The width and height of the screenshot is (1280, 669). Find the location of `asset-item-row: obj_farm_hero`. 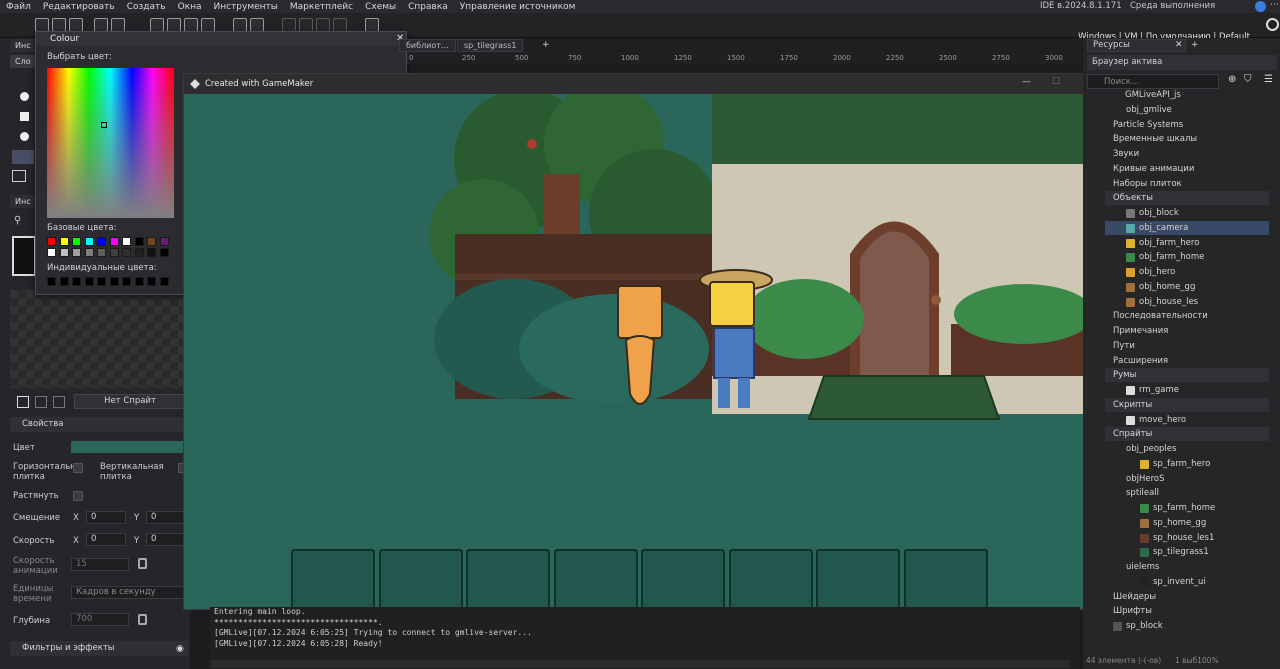

asset-item-row: obj_farm_hero is located at coordinates (1169, 243).